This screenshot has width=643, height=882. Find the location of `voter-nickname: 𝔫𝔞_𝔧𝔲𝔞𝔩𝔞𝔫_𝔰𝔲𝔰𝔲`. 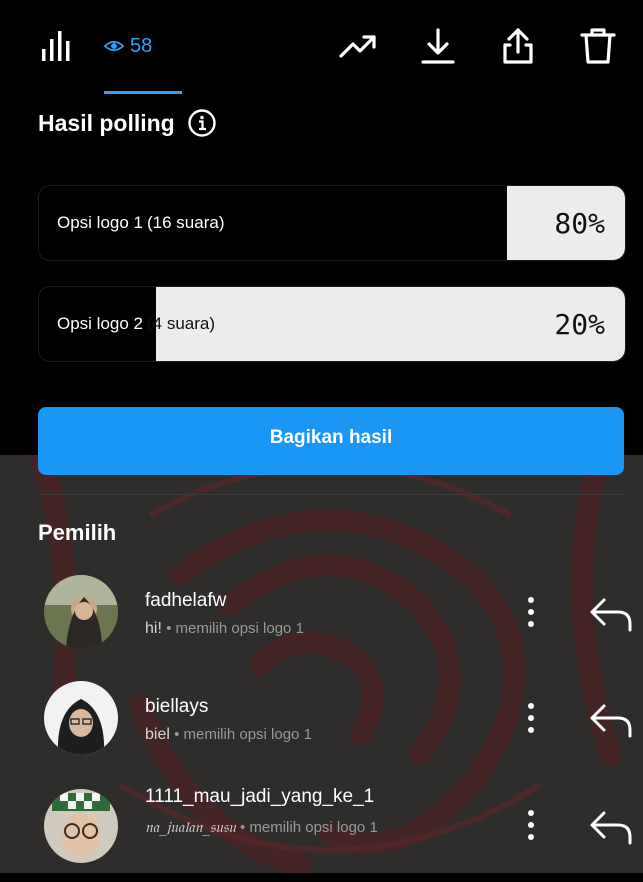

voter-nickname: 𝔫𝔞_𝔧𝔲𝔞𝔩𝔞𝔫_𝔰𝔲𝔰𝔲 is located at coordinates (190, 827).